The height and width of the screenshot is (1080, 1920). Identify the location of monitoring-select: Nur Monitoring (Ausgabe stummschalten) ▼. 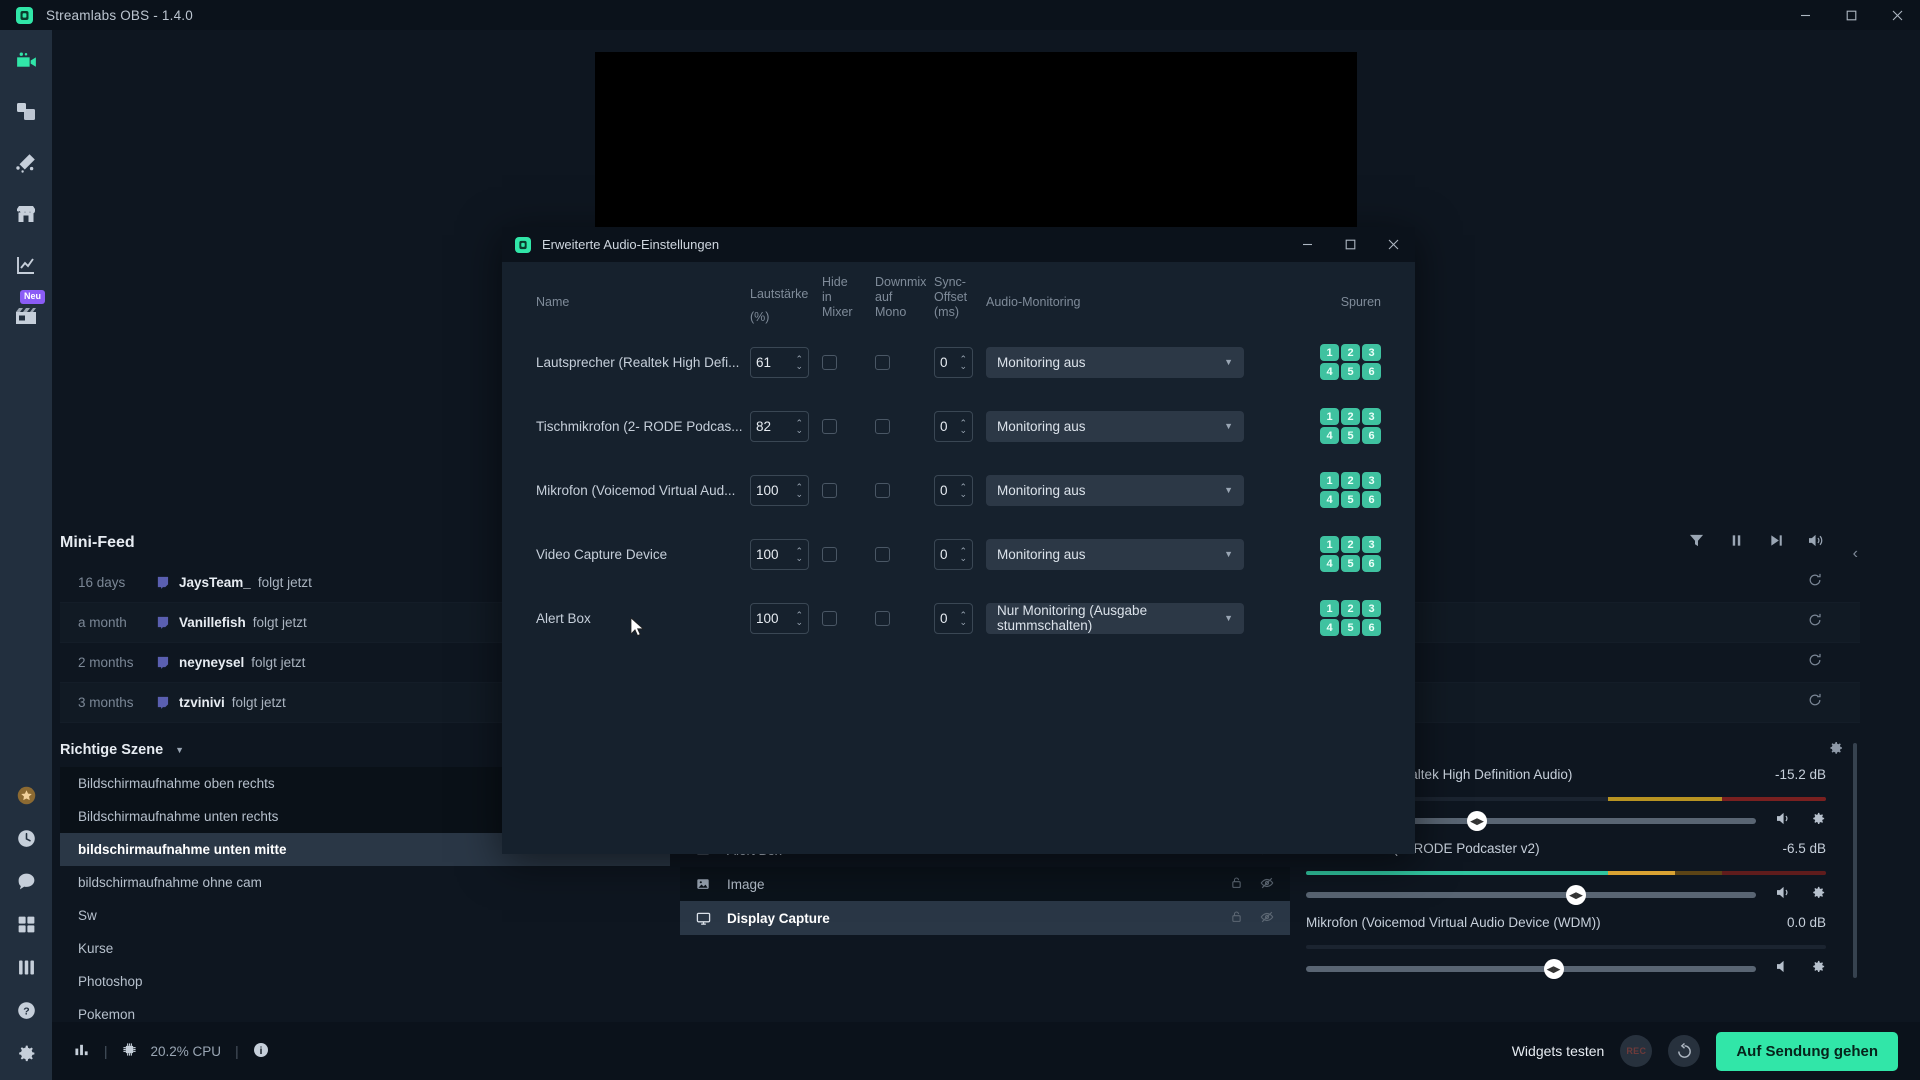
(1120, 618).